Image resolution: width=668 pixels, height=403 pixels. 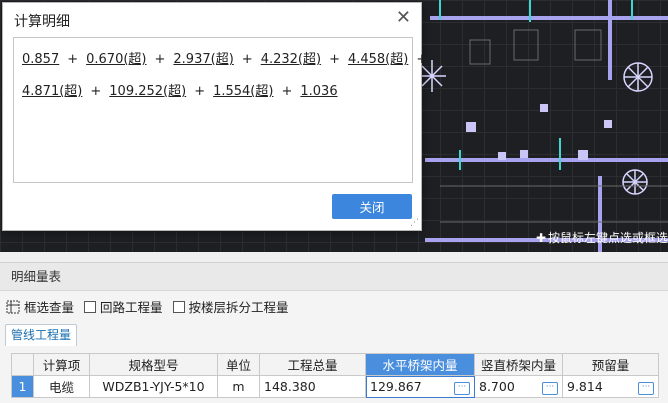 What do you see at coordinates (403, 18) in the screenshot?
I see `close-icon: ✕` at bounding box center [403, 18].